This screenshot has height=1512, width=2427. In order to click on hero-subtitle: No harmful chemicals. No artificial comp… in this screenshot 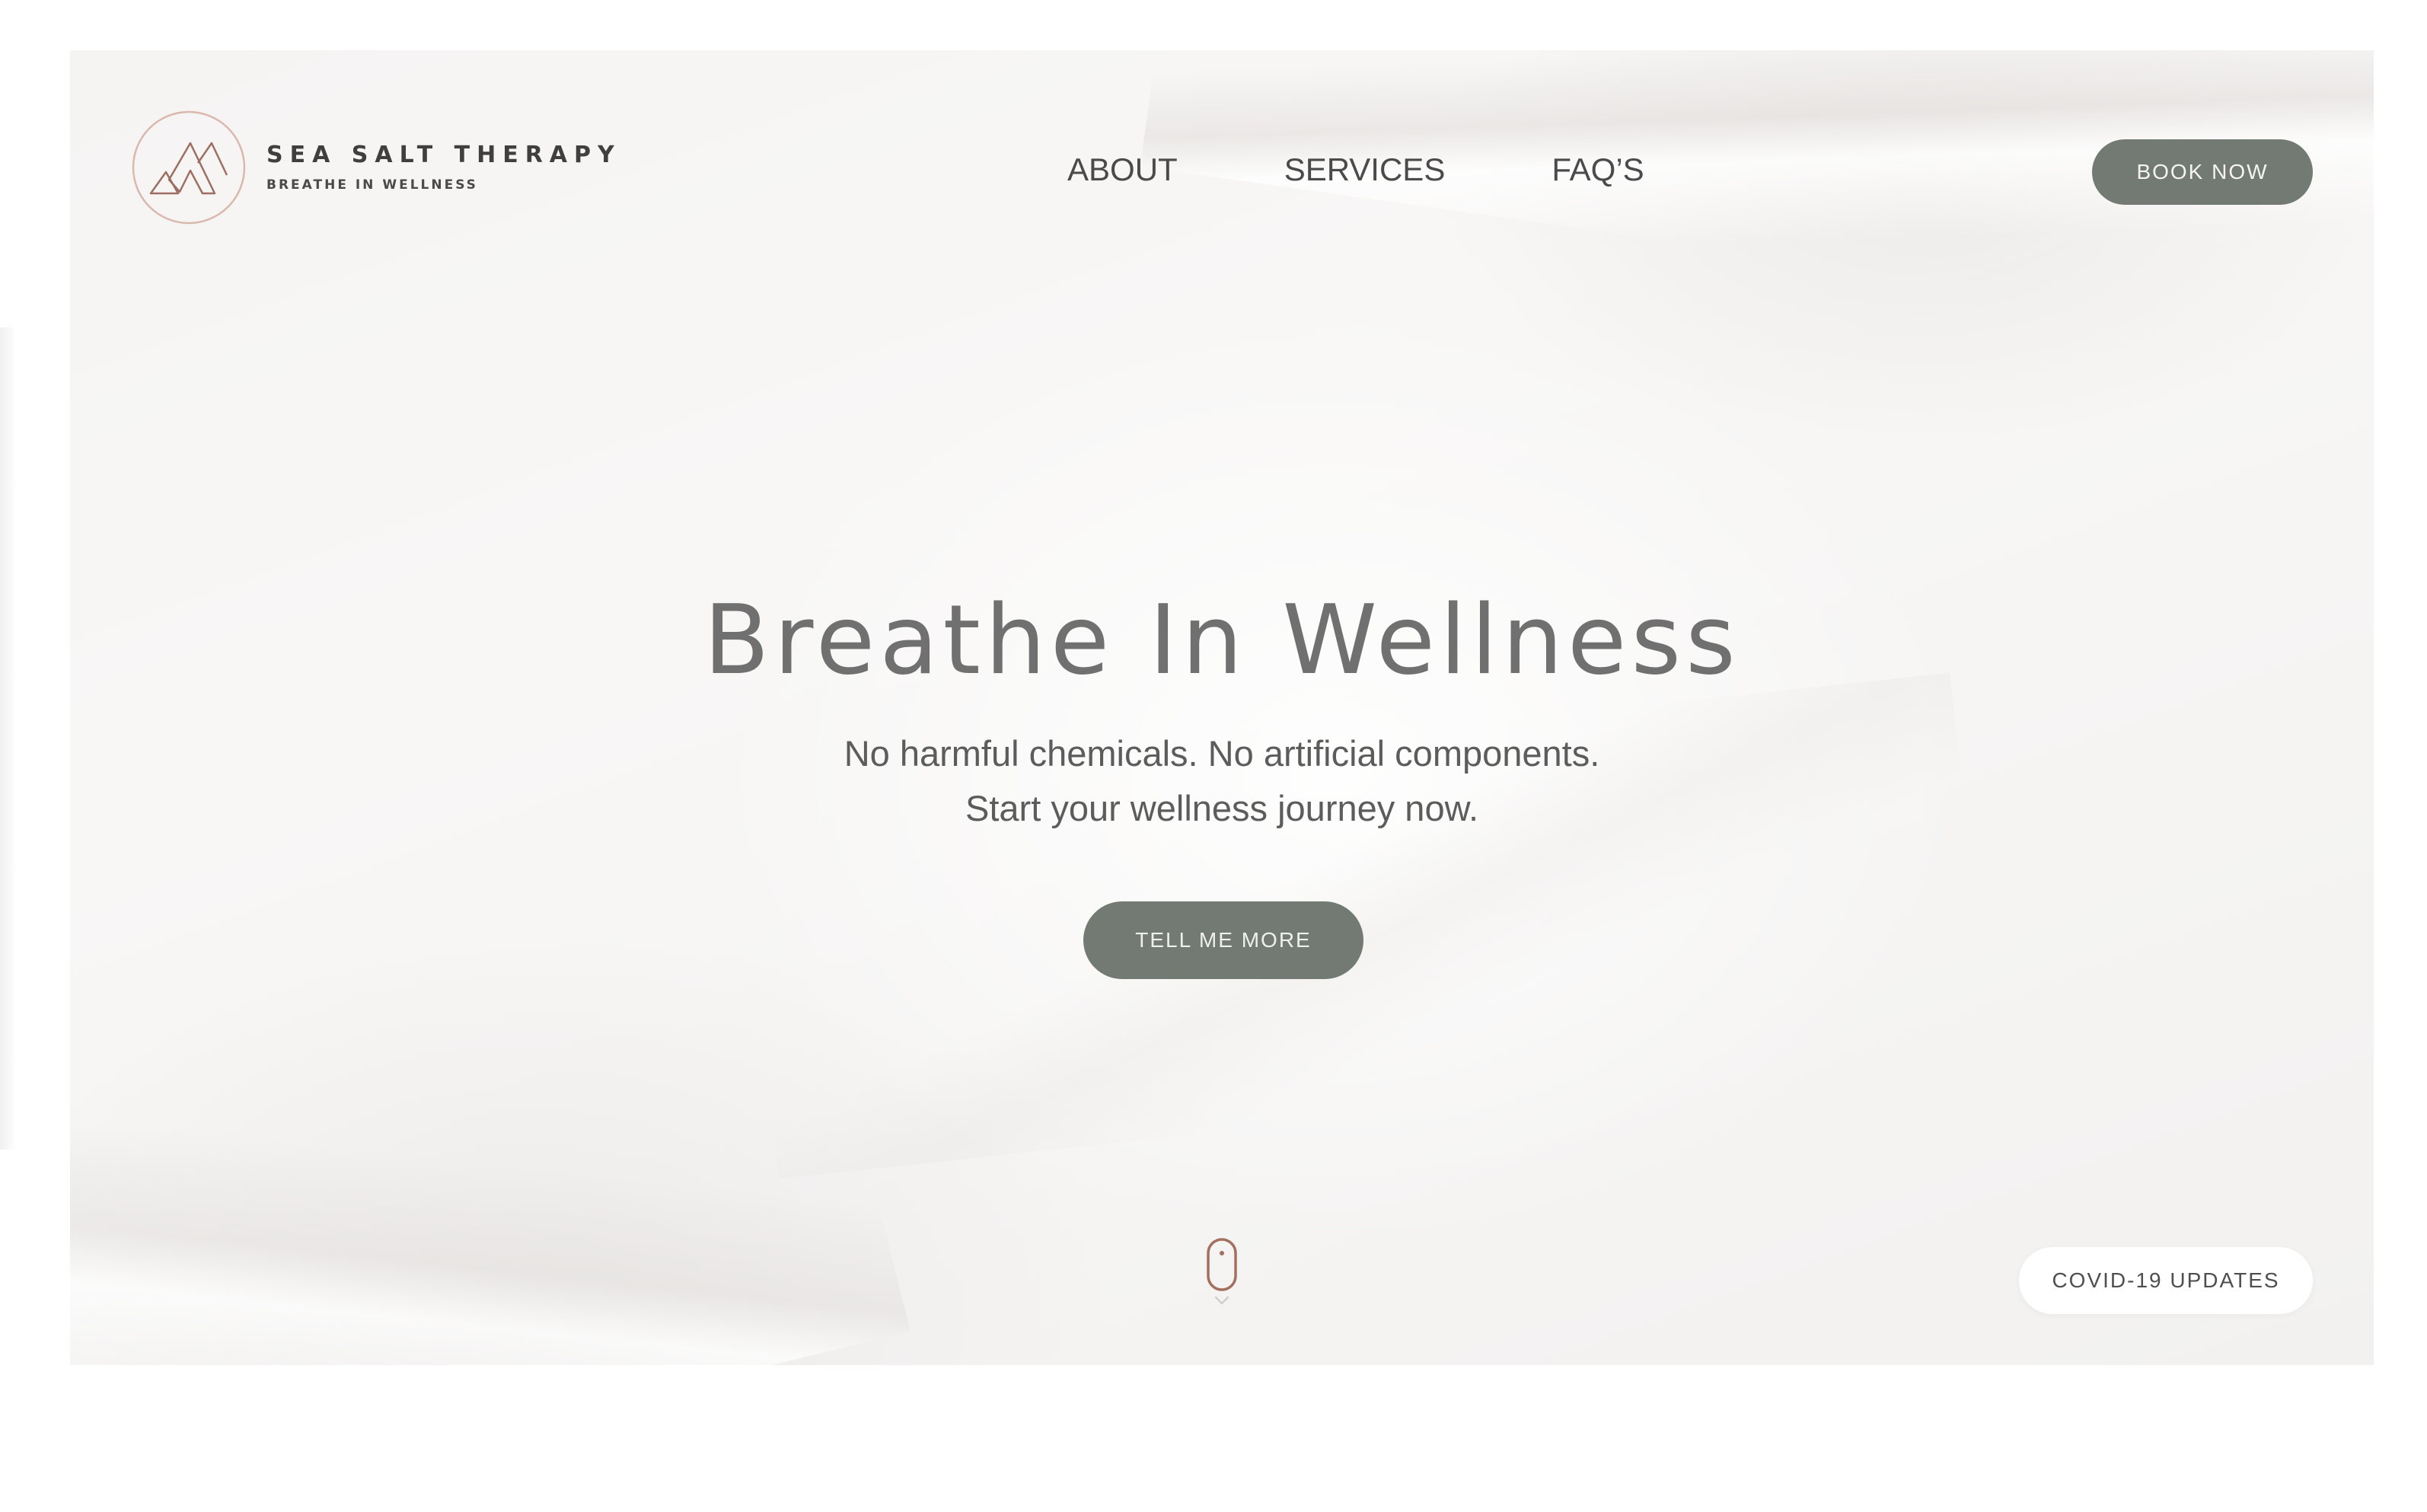, I will do `click(1222, 781)`.